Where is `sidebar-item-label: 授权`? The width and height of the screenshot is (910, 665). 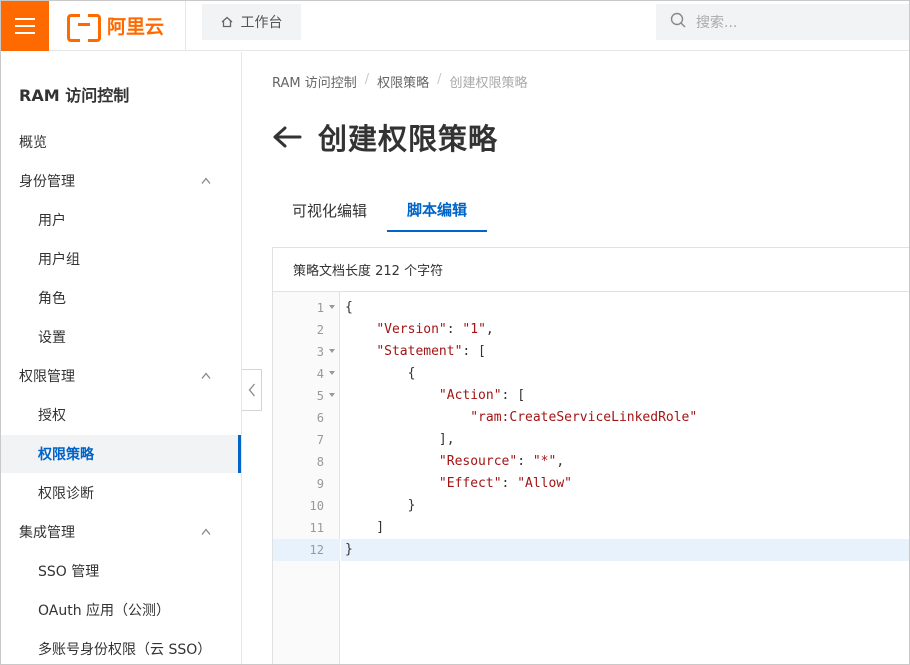 sidebar-item-label: 授权 is located at coordinates (52, 416).